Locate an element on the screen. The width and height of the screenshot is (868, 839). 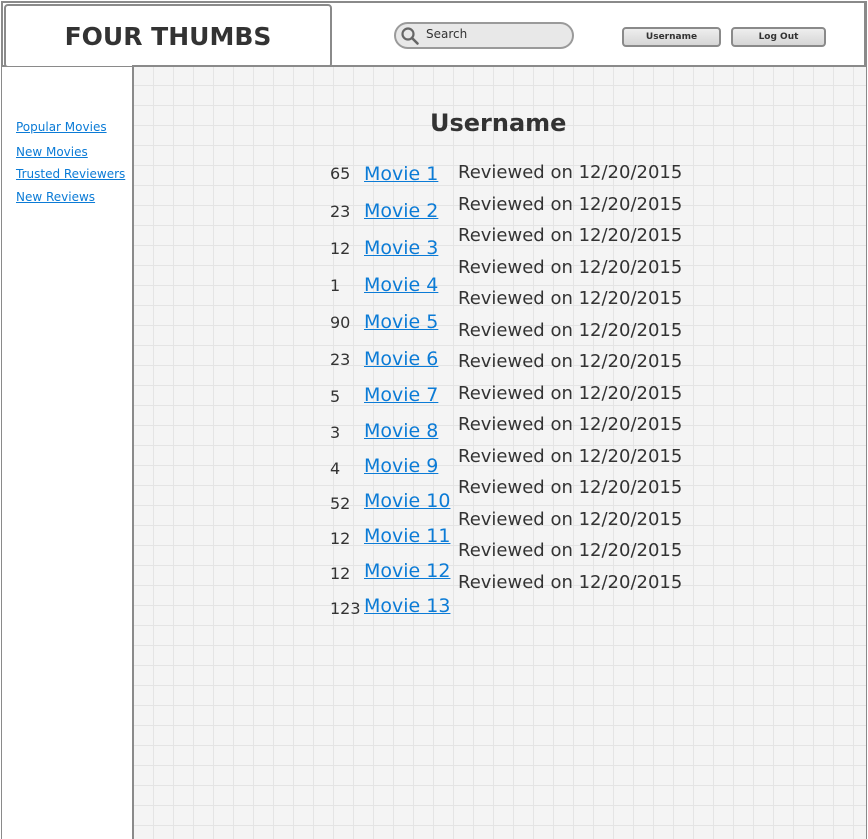
movie-link: Movie 2 is located at coordinates (401, 211).